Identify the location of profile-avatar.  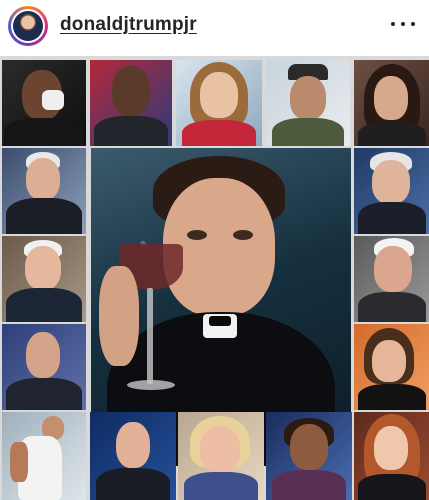
(28, 26).